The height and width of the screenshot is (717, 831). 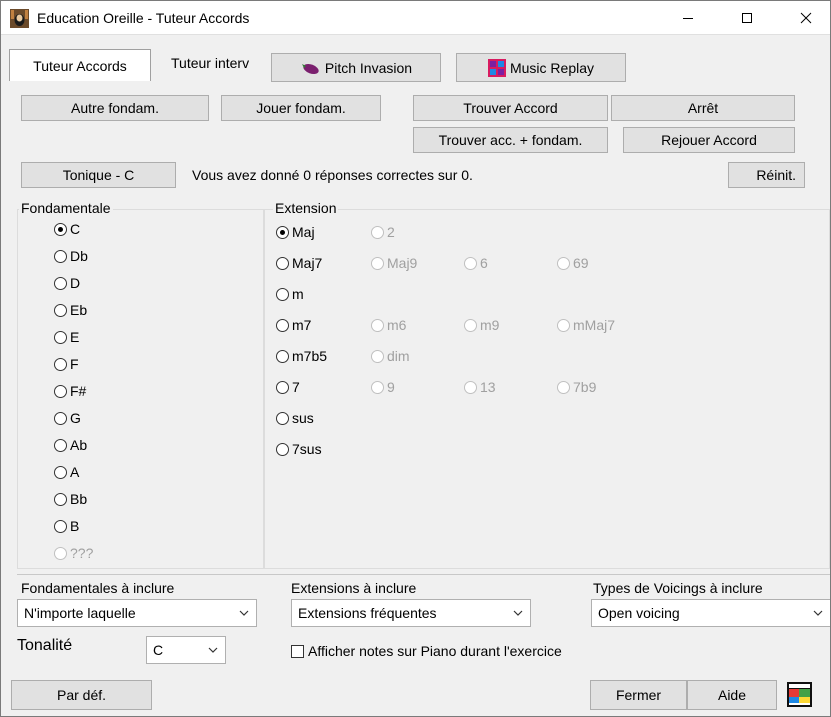 What do you see at coordinates (19, 18) in the screenshot?
I see `app-icon` at bounding box center [19, 18].